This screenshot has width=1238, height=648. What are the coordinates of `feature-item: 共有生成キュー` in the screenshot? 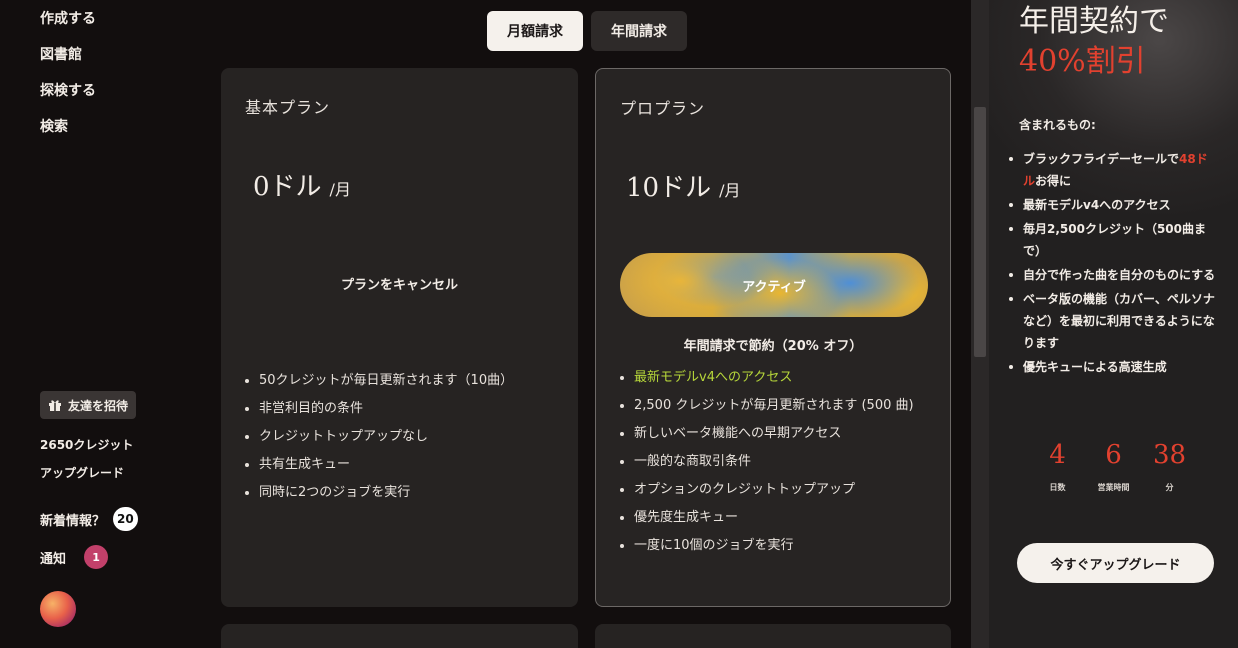 It's located at (379, 465).